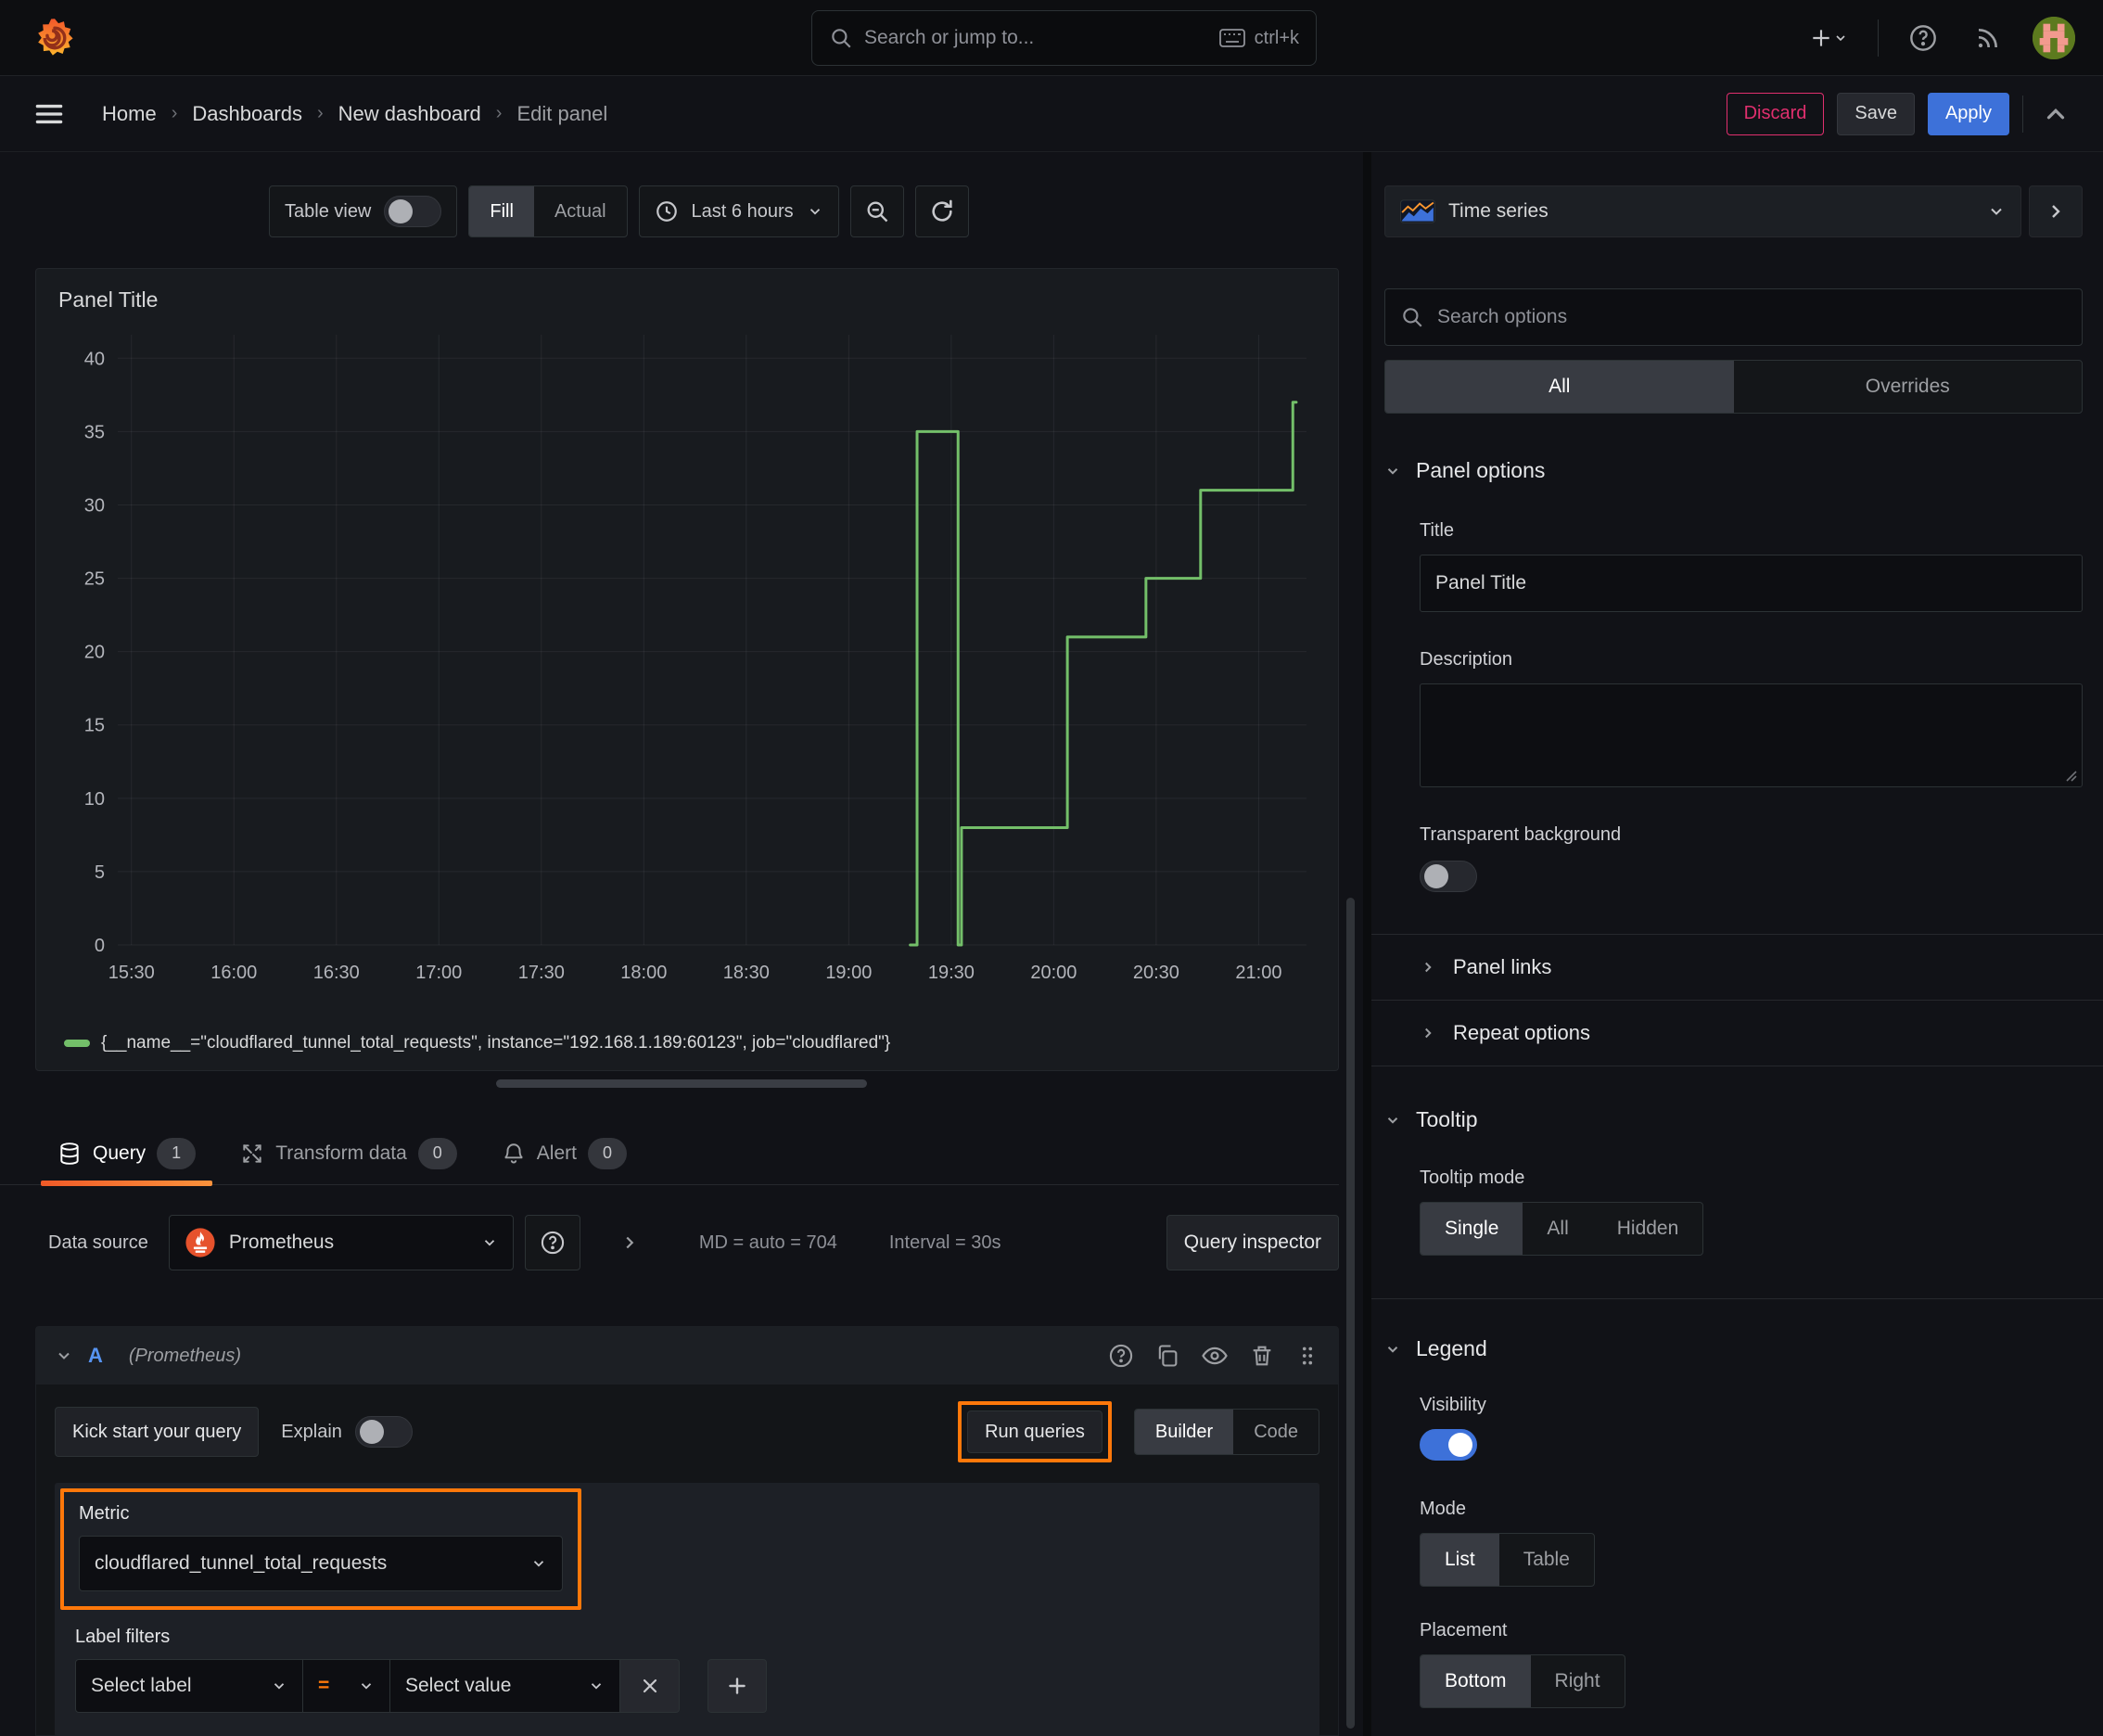  What do you see at coordinates (501, 211) in the screenshot?
I see `fill-option: Fill` at bounding box center [501, 211].